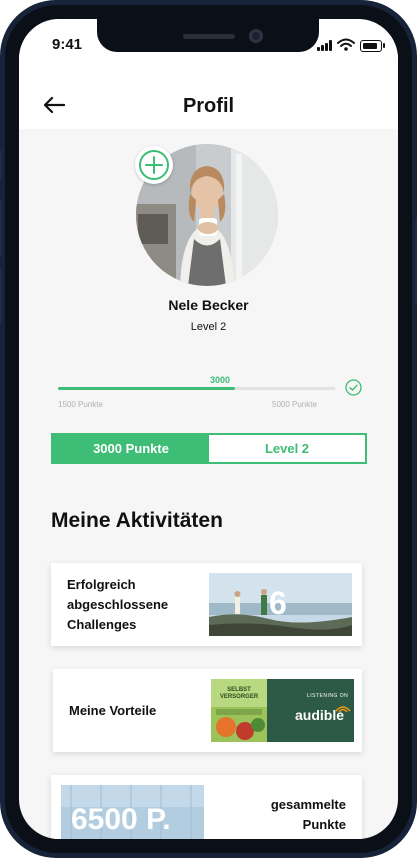 Image resolution: width=417 pixels, height=858 pixels. What do you see at coordinates (343, 709) in the screenshot?
I see `audible-wave-icon` at bounding box center [343, 709].